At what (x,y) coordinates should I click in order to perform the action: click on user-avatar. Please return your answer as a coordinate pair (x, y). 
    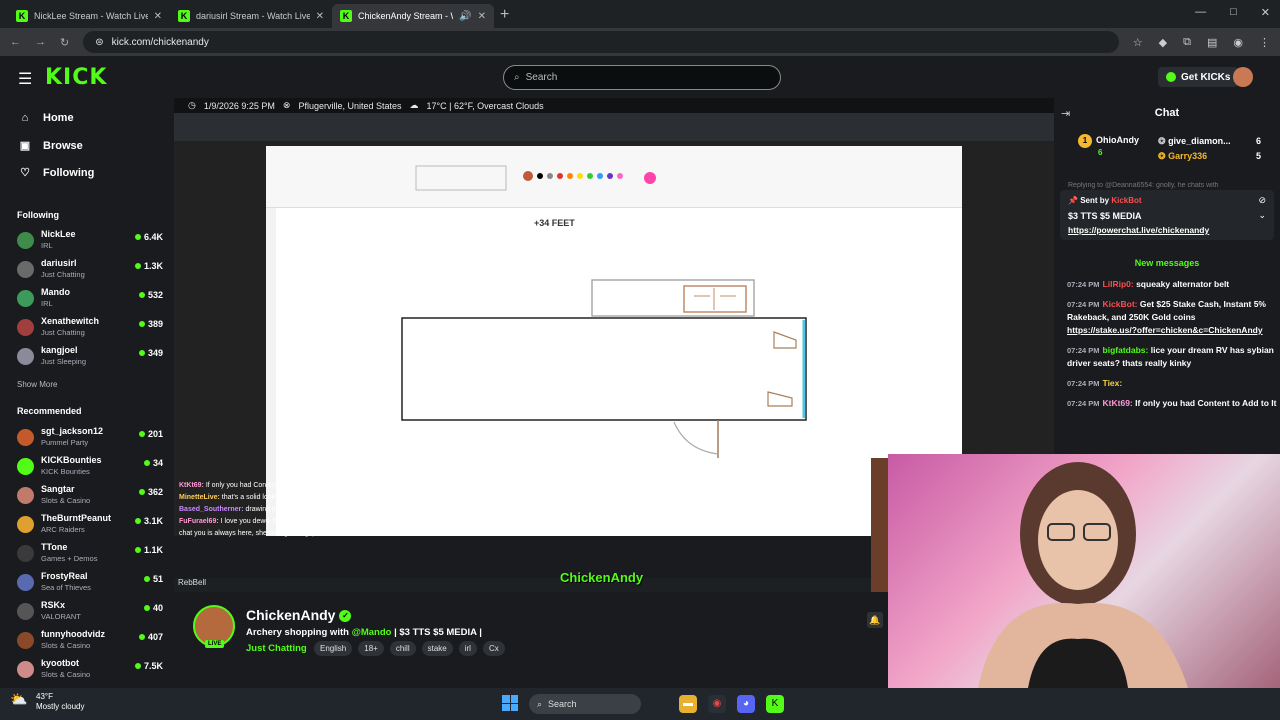
    Looking at the image, I should click on (1243, 77).